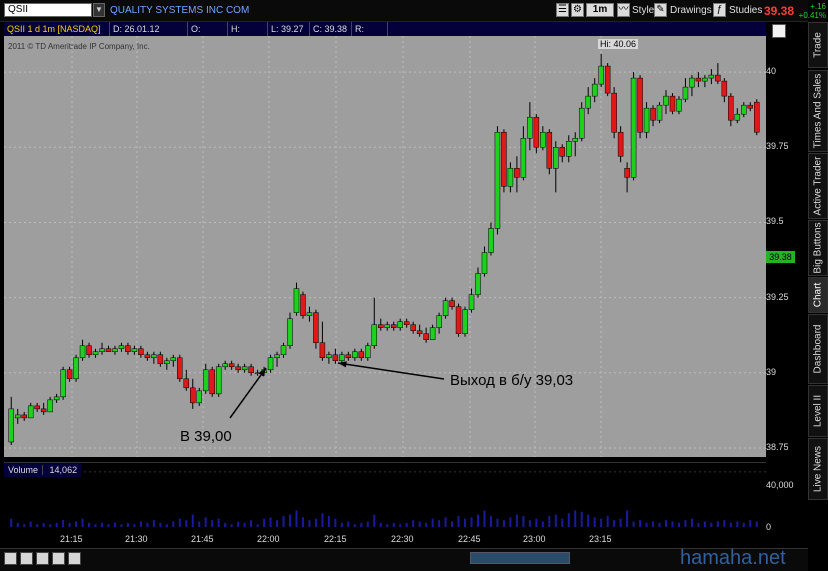  Describe the element at coordinates (99, 10) in the screenshot. I see `symbol-dropdown-icon: ▼` at that location.